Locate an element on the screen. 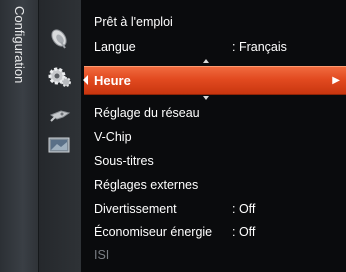 The width and height of the screenshot is (346, 272). selected-menu-item: Heure ▶ is located at coordinates (215, 80).